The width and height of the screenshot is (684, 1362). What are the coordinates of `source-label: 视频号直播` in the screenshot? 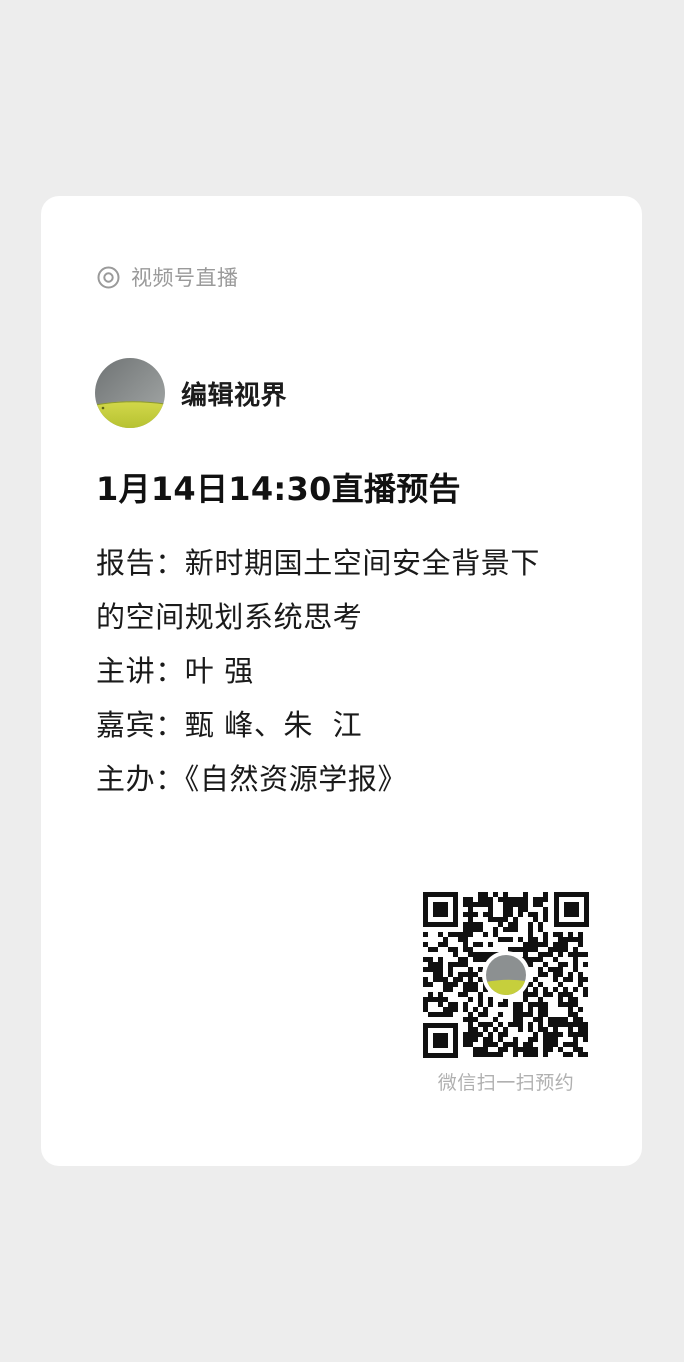 It's located at (185, 278).